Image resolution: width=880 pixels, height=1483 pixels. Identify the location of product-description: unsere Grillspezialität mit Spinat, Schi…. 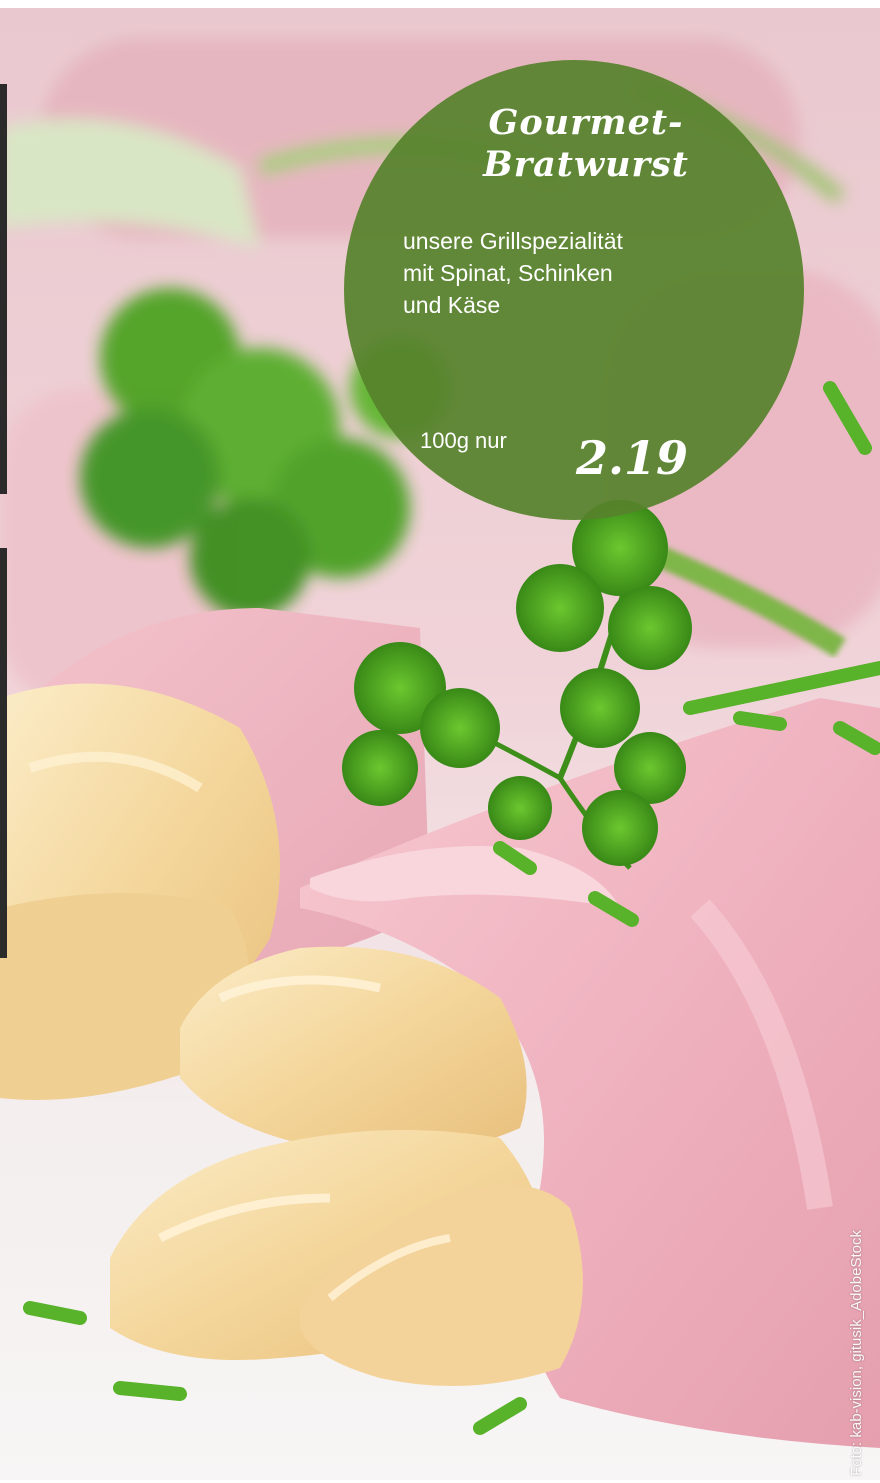
(543, 273).